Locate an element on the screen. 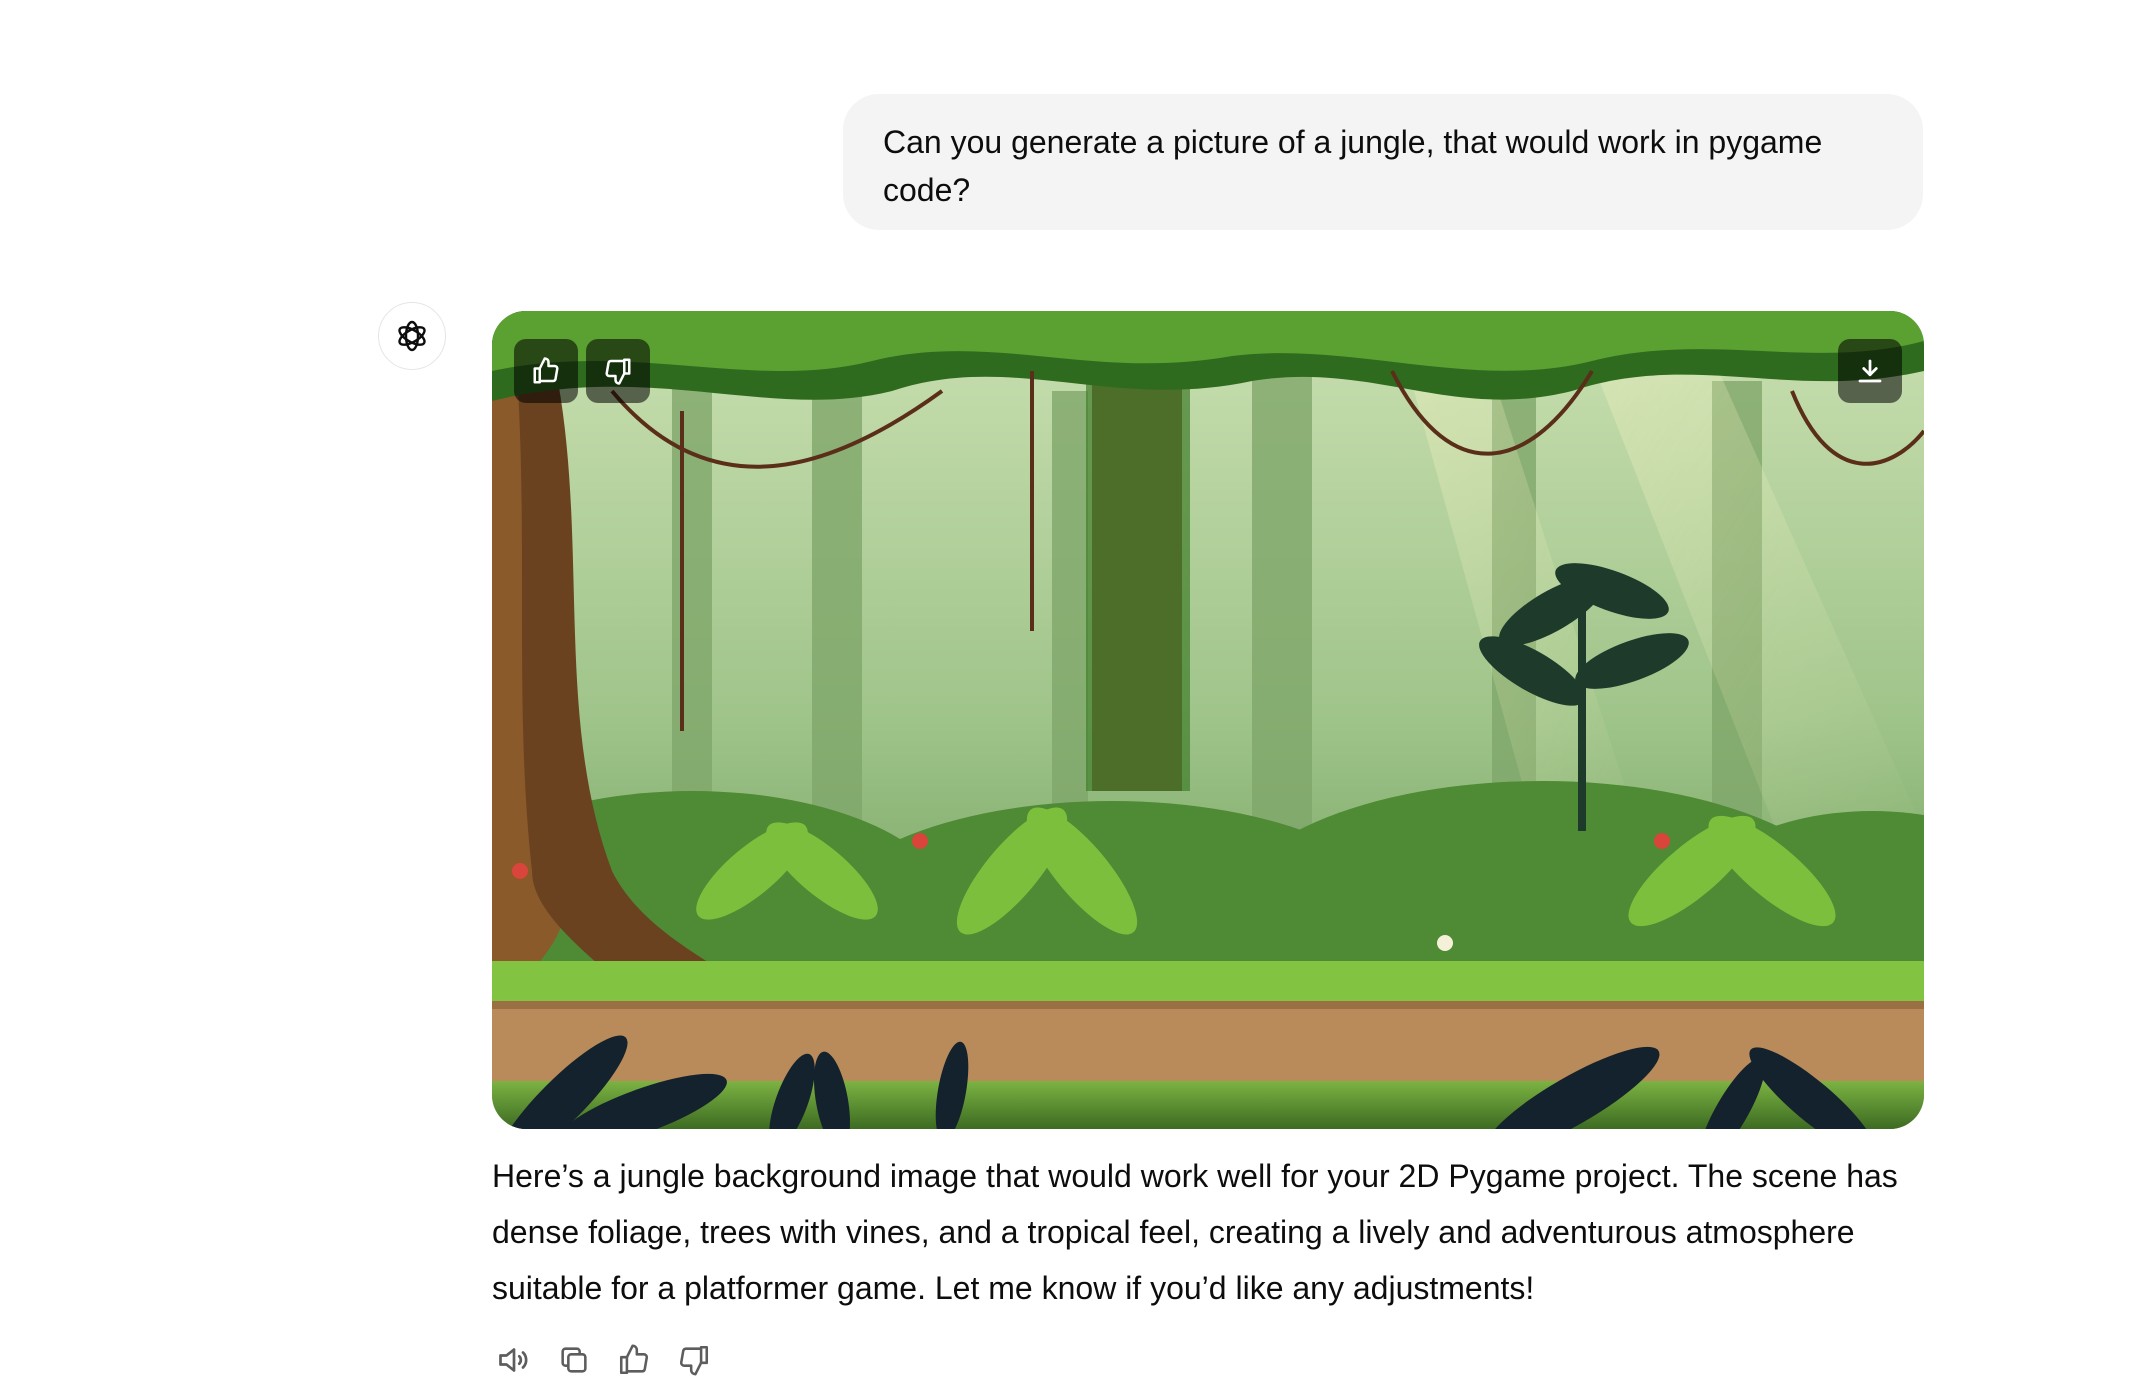  image-dislike-button is located at coordinates (618, 371).